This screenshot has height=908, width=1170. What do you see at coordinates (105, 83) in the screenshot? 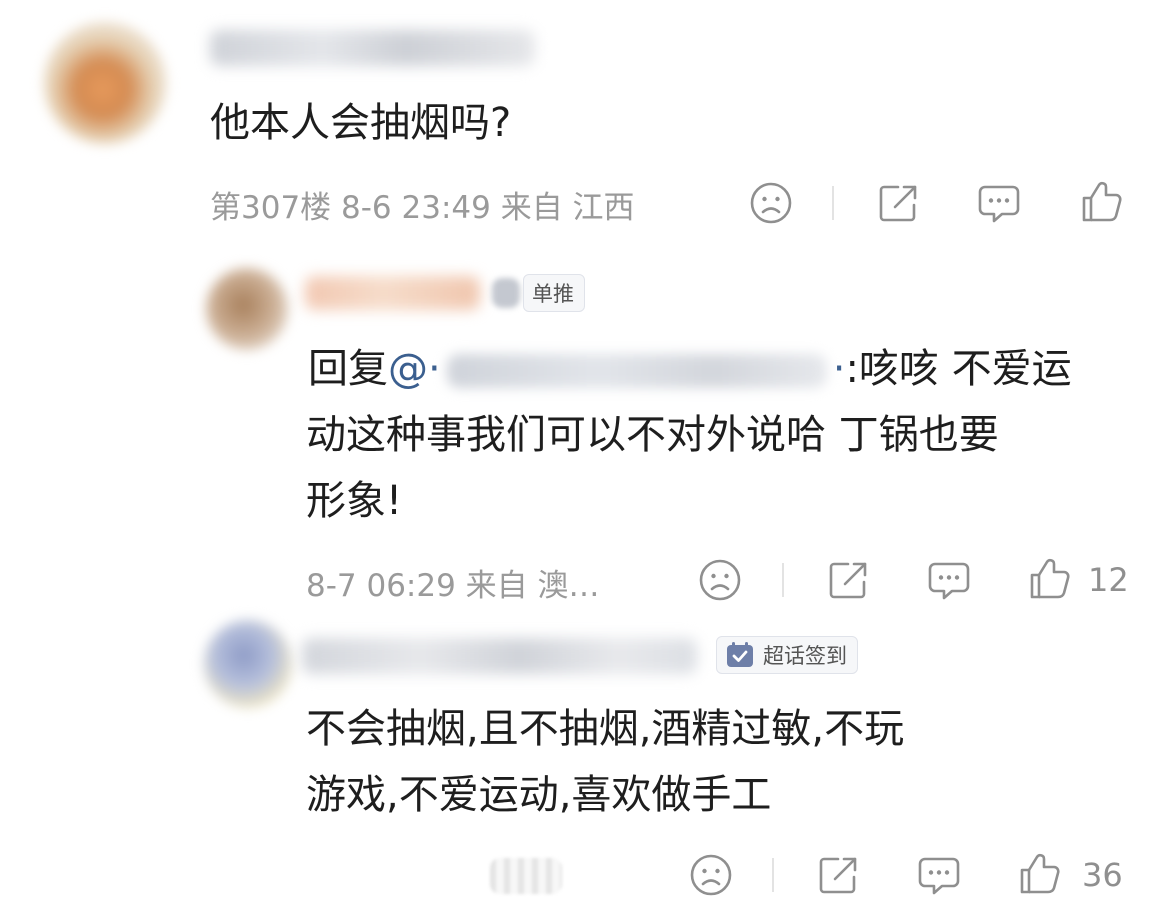
I see `avatar` at bounding box center [105, 83].